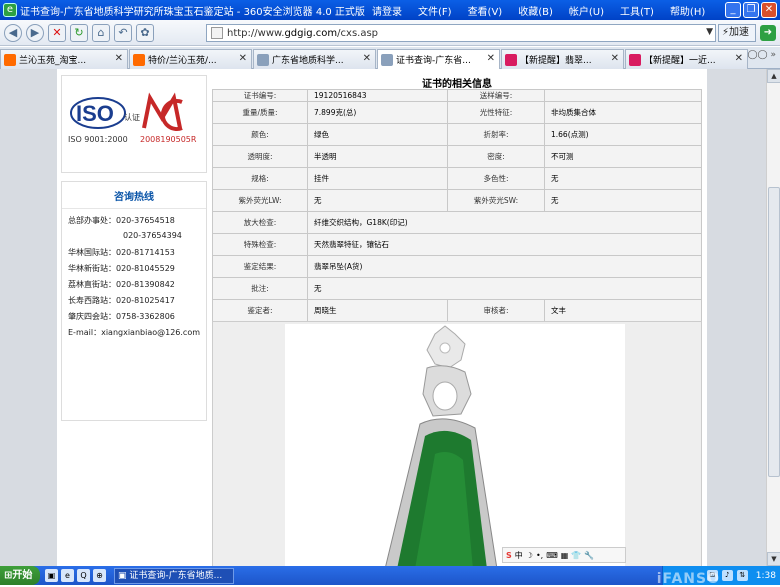 This screenshot has width=780, height=587. I want to click on hotline-email: E-mail：xiangxianbiao@126.com, so click(134, 332).